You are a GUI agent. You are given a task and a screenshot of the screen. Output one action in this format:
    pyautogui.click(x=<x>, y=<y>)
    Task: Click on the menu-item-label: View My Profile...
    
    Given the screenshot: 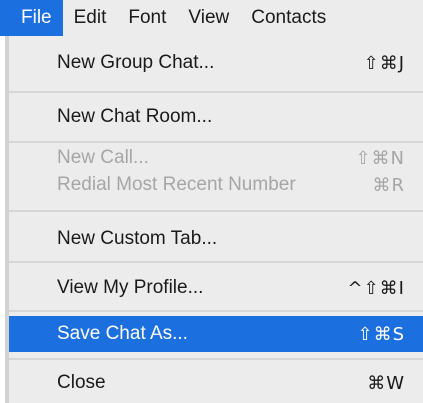 What is the action you would take?
    pyautogui.click(x=130, y=287)
    